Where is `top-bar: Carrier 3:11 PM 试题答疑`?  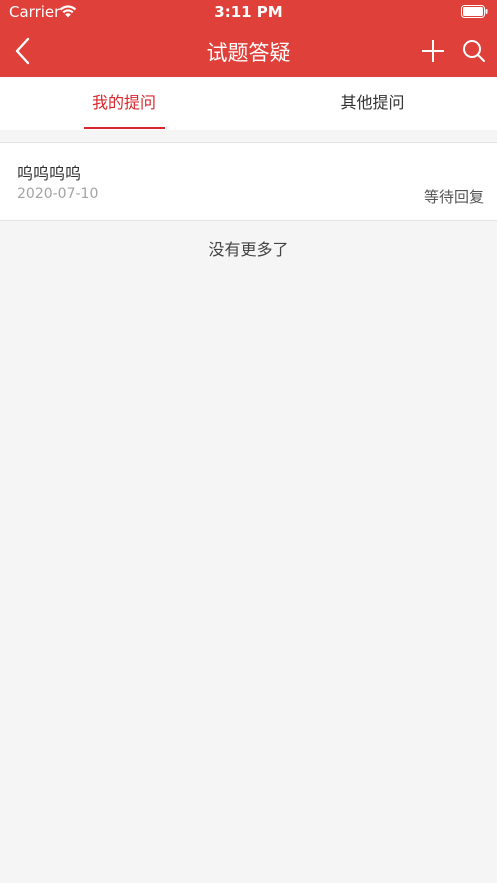
top-bar: Carrier 3:11 PM 试题答疑 is located at coordinates (248, 38).